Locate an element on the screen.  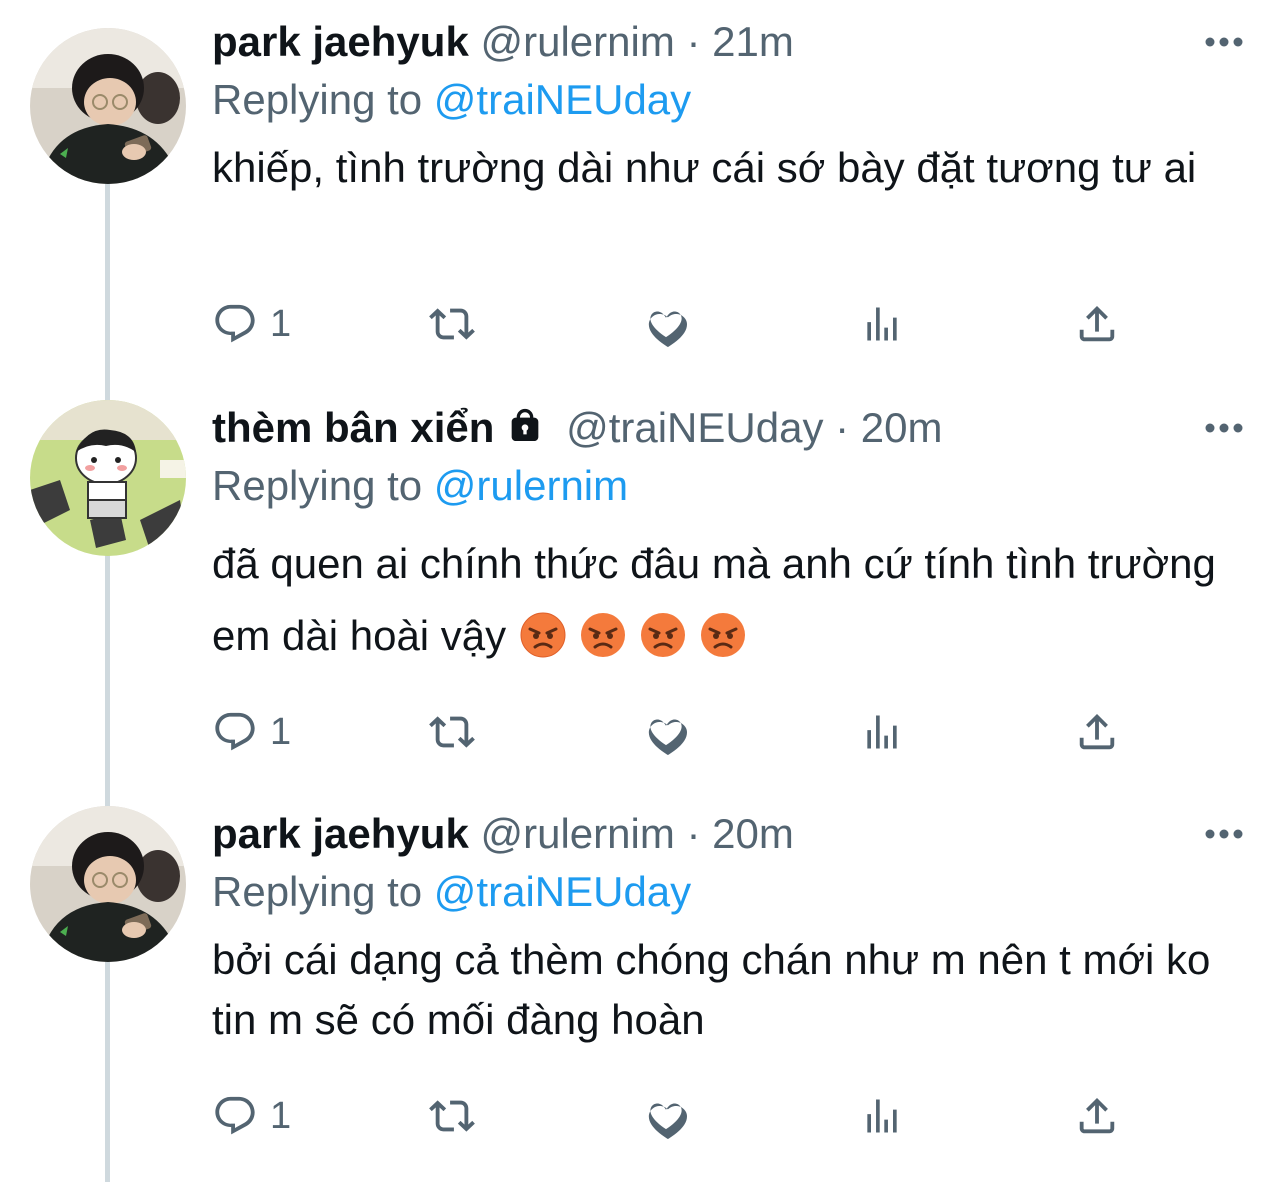
thread-connector-line is located at coordinates (107, 676).